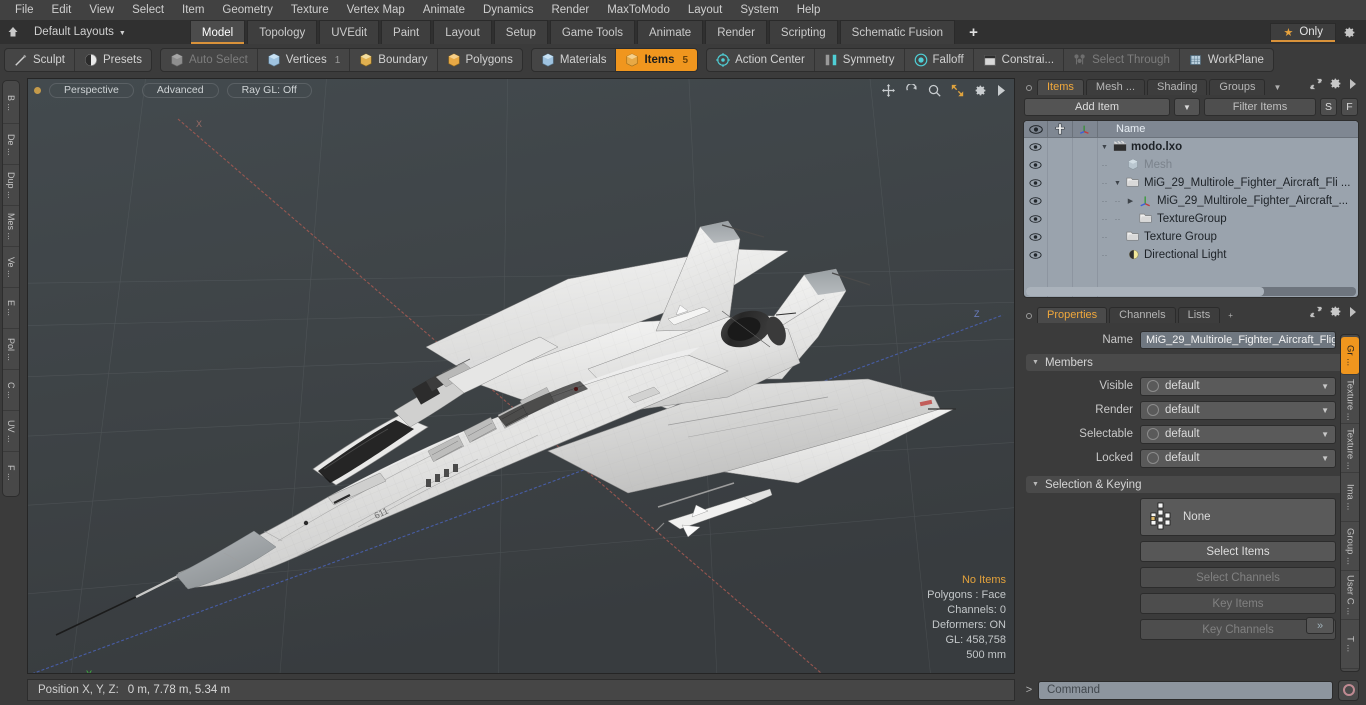 Image resolution: width=1366 pixels, height=705 pixels. What do you see at coordinates (1238, 410) in the screenshot?
I see `member-dropdown-render: default ▼` at bounding box center [1238, 410].